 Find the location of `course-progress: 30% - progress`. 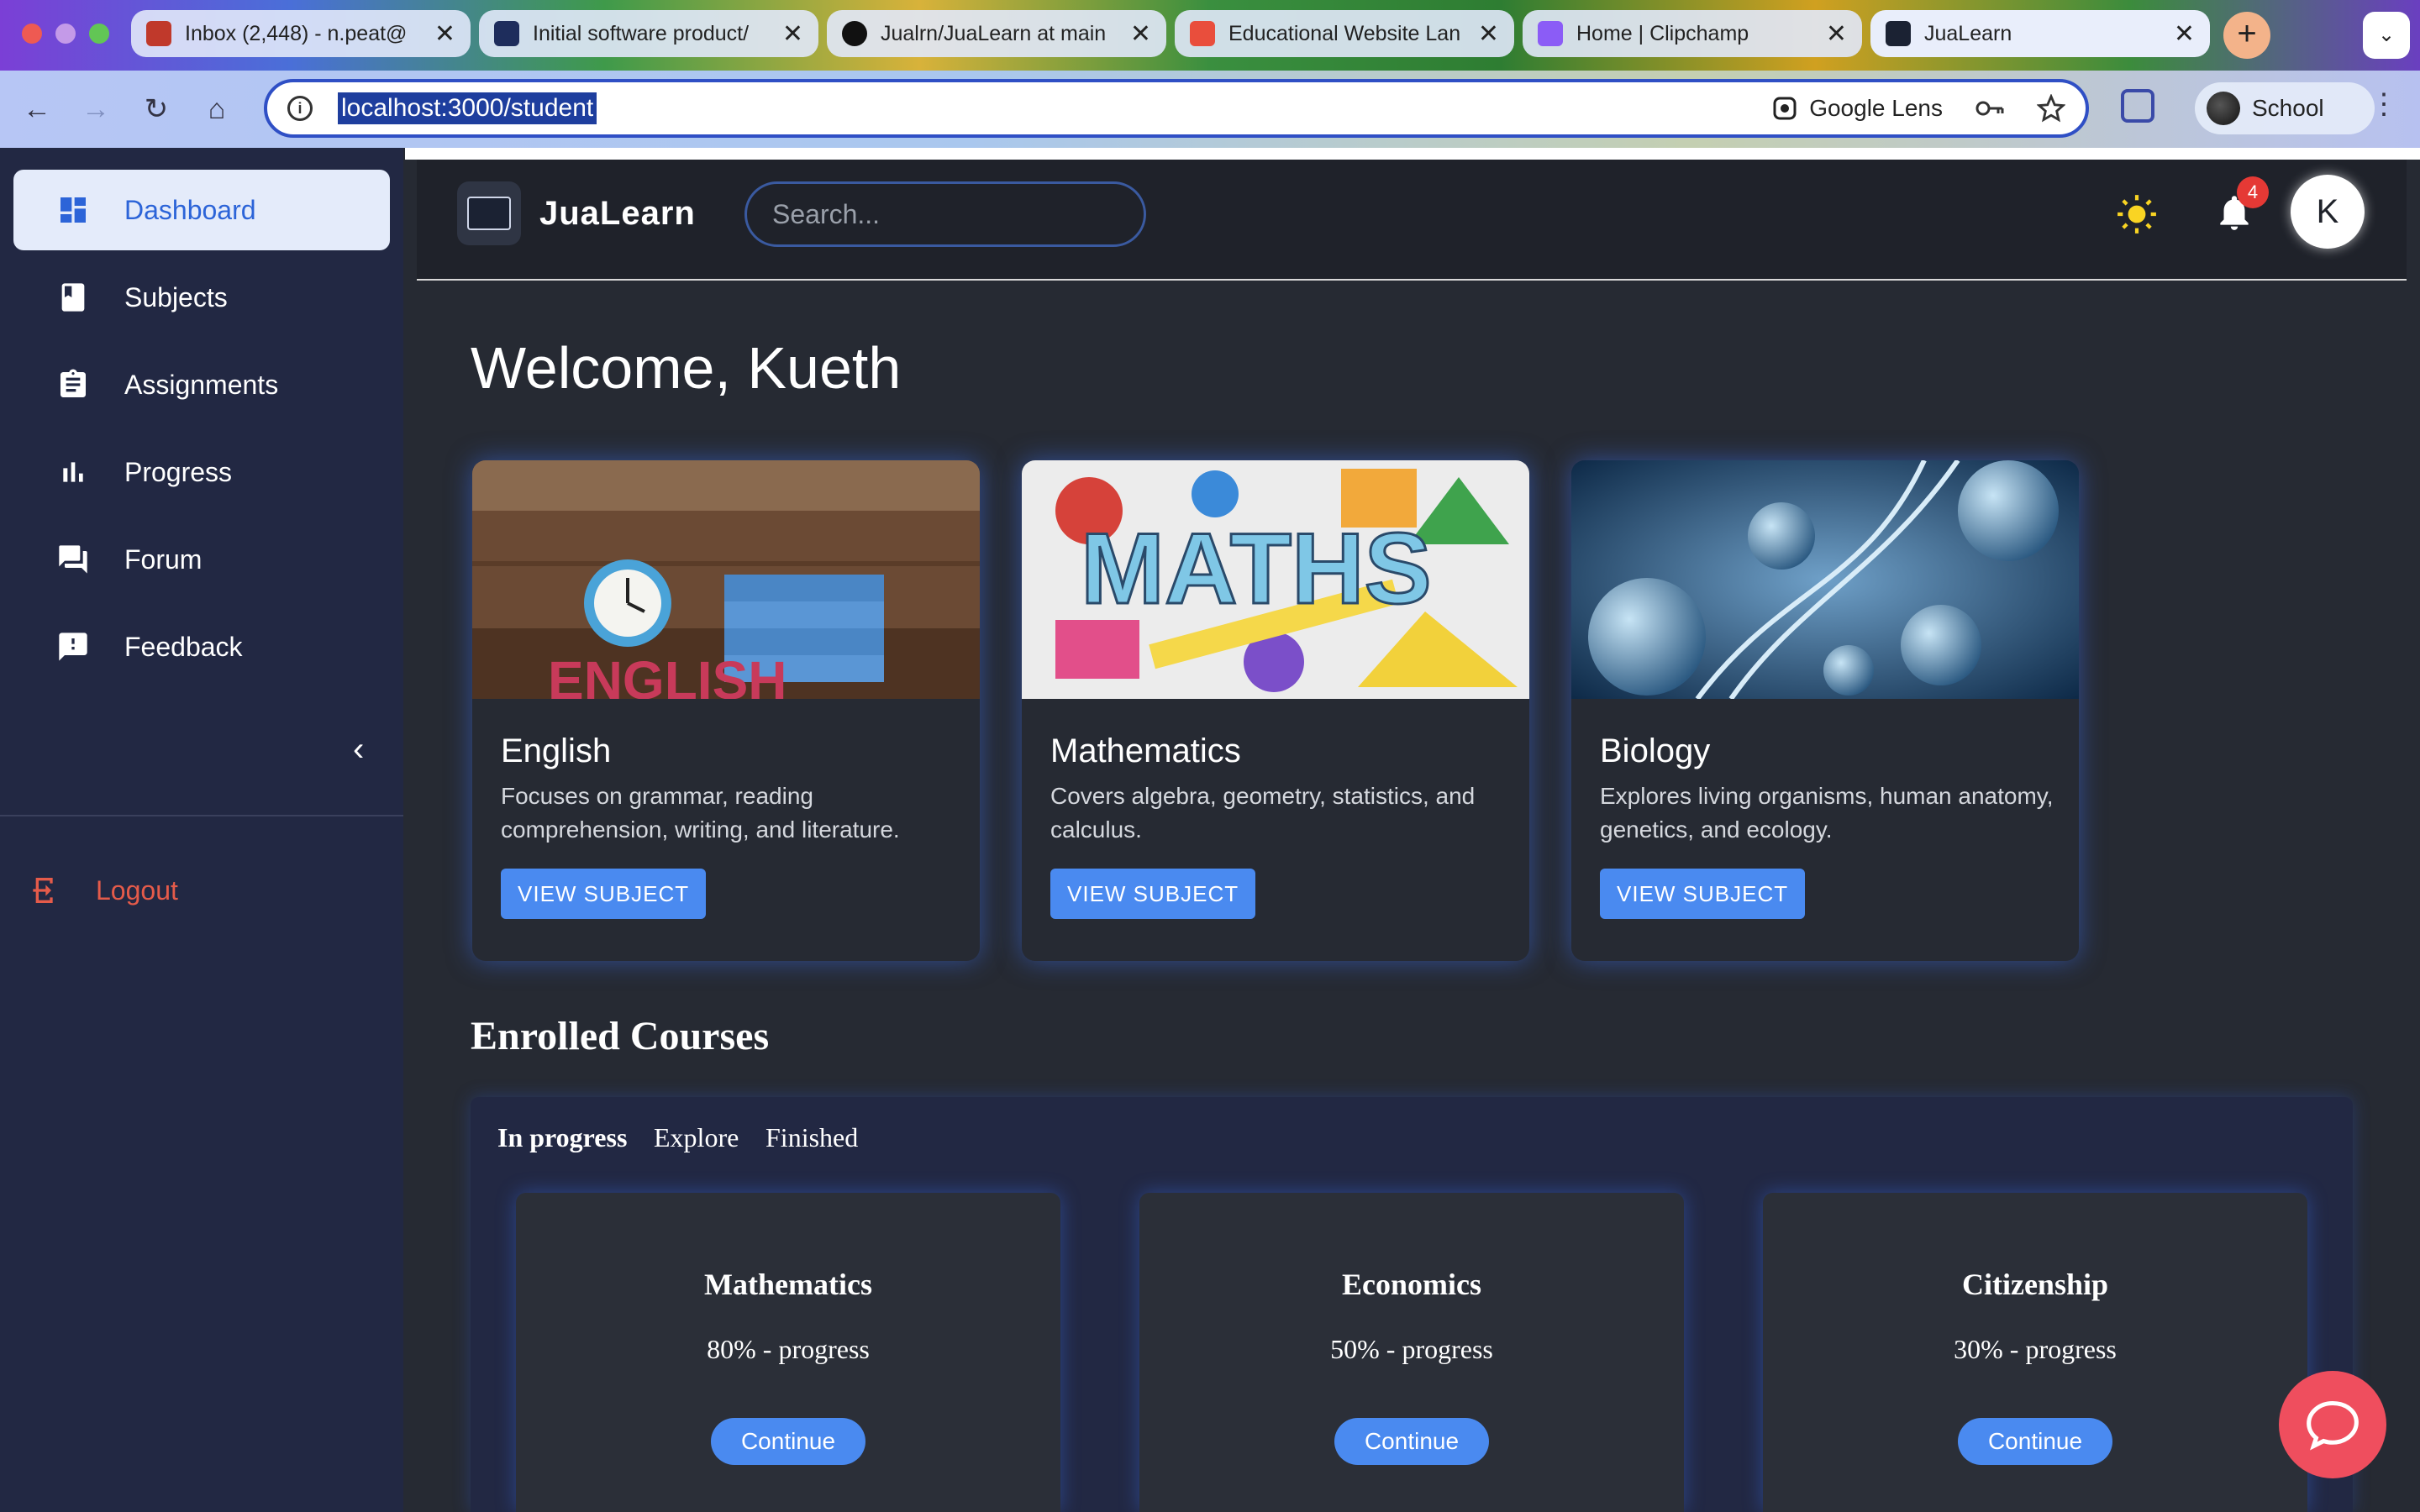

course-progress: 30% - progress is located at coordinates (2036, 1349).